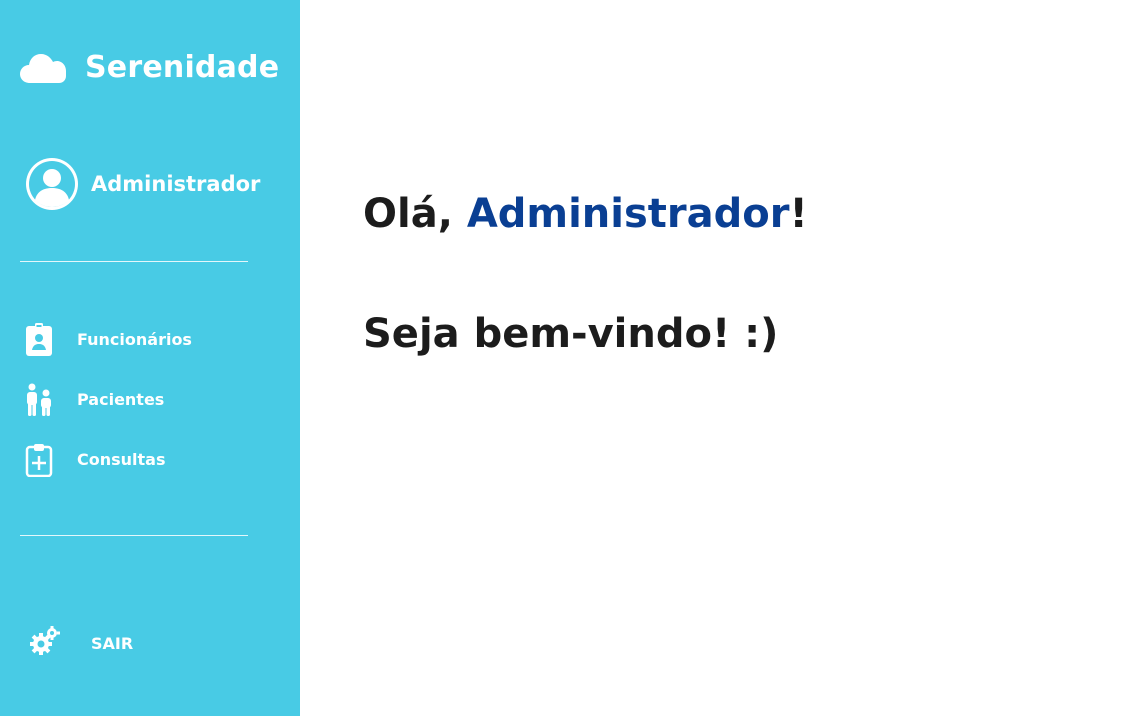 The image size is (1127, 716). What do you see at coordinates (798, 214) in the screenshot?
I see `greeting-suffix: !` at bounding box center [798, 214].